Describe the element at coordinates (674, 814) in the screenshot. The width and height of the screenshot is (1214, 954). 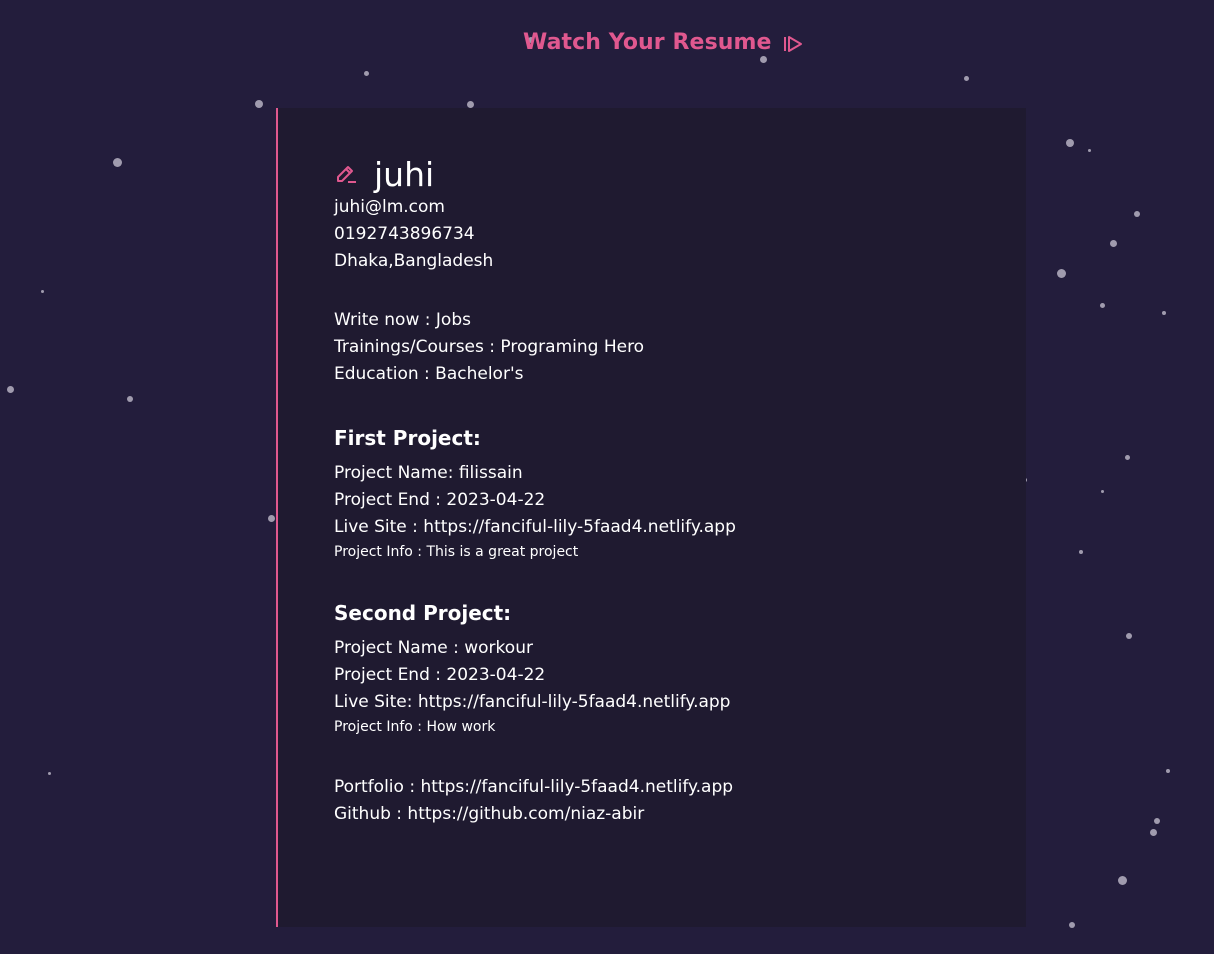
I see `github-link: Github : https://github.com/niaz-abir` at that location.